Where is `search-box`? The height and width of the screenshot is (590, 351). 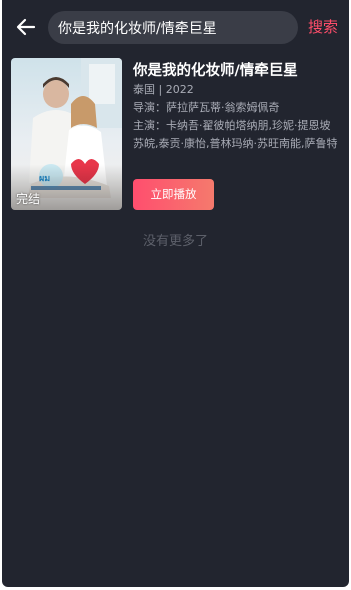 search-box is located at coordinates (173, 27).